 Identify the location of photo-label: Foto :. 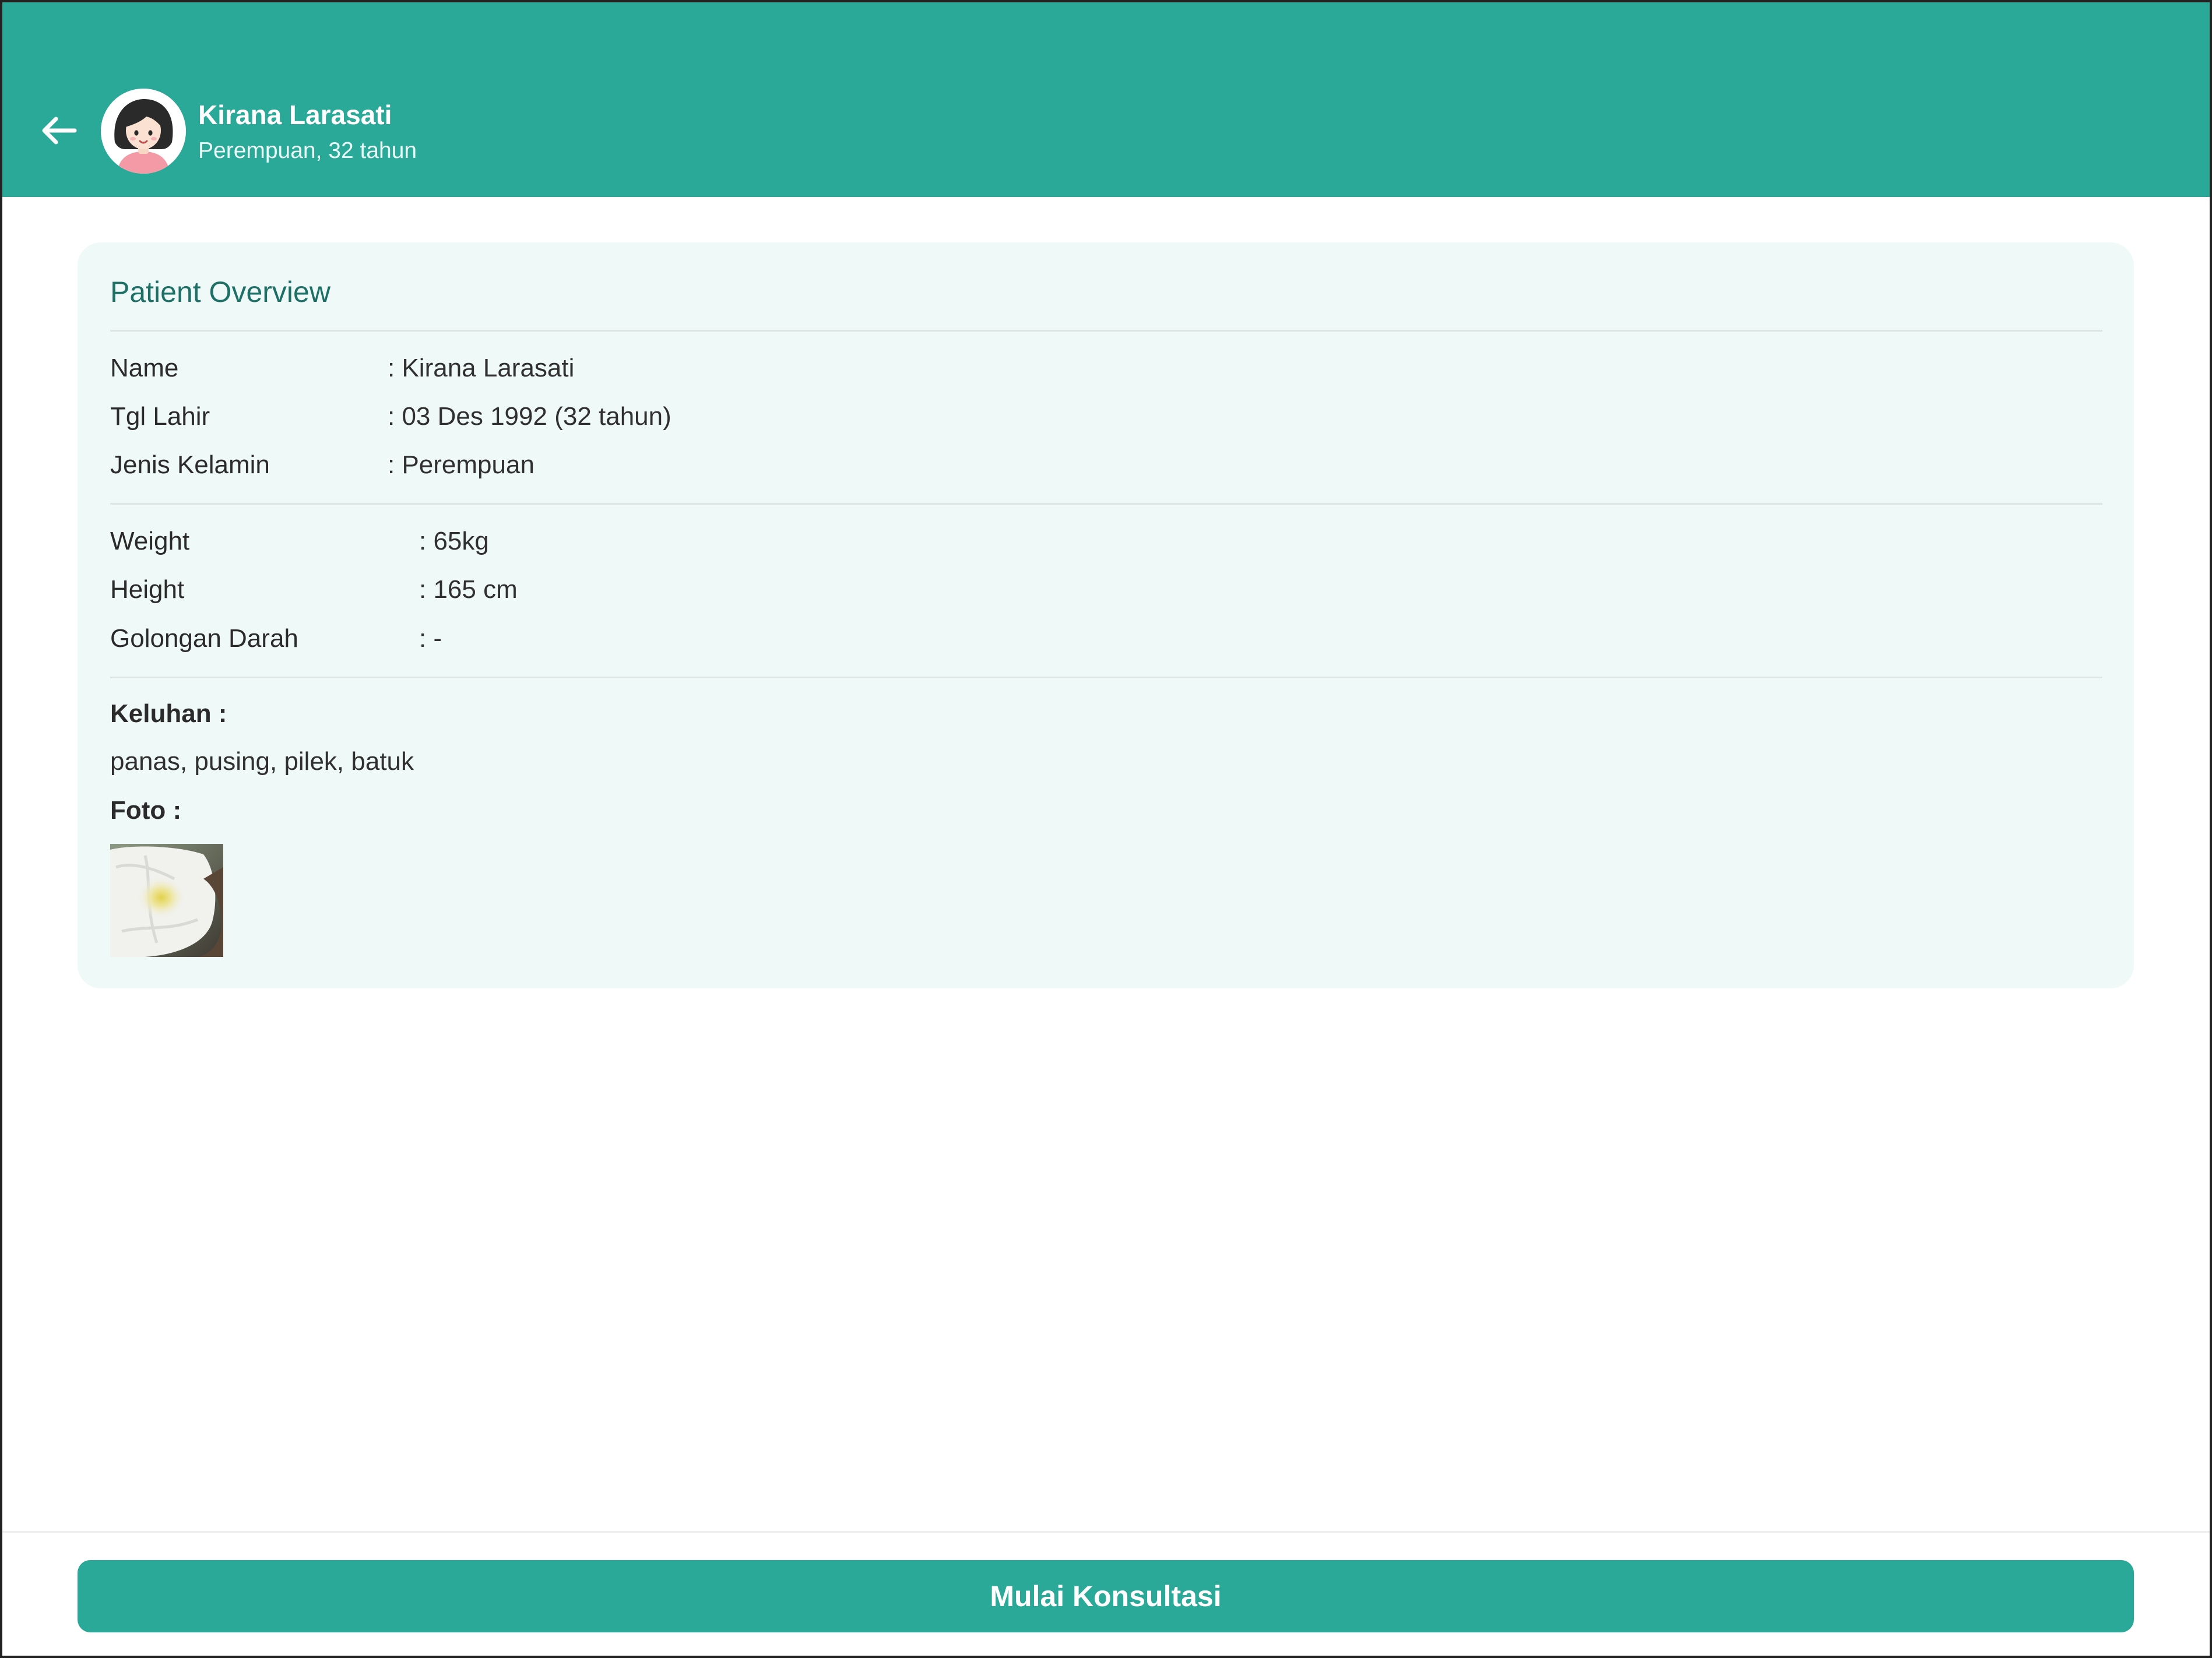
(146, 810).